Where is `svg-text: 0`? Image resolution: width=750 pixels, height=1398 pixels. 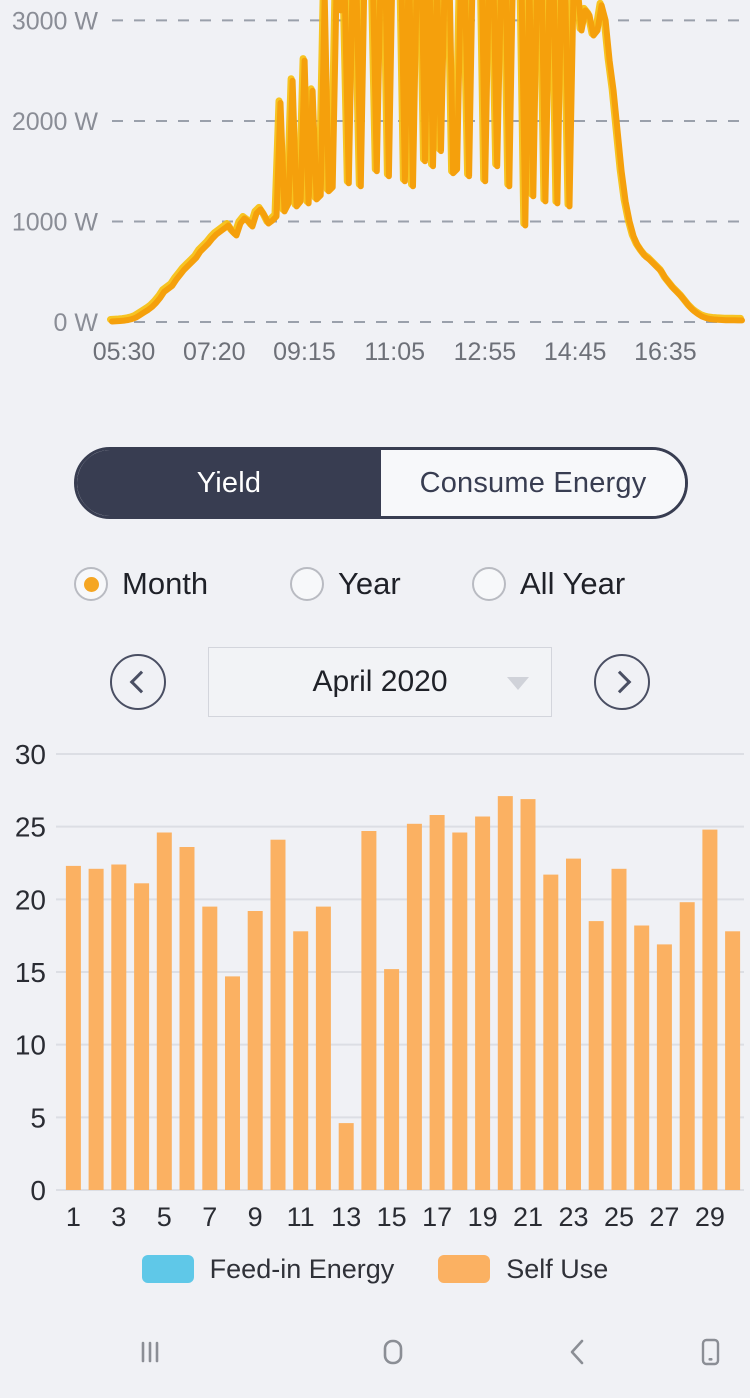
svg-text: 0 is located at coordinates (38, 1190).